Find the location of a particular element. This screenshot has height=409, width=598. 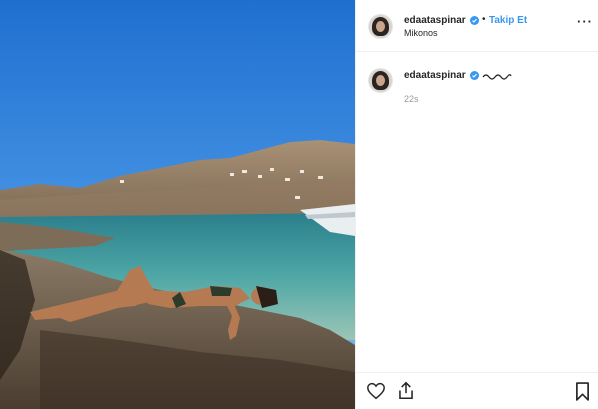

caption-verified-badge-icon is located at coordinates (474, 75).